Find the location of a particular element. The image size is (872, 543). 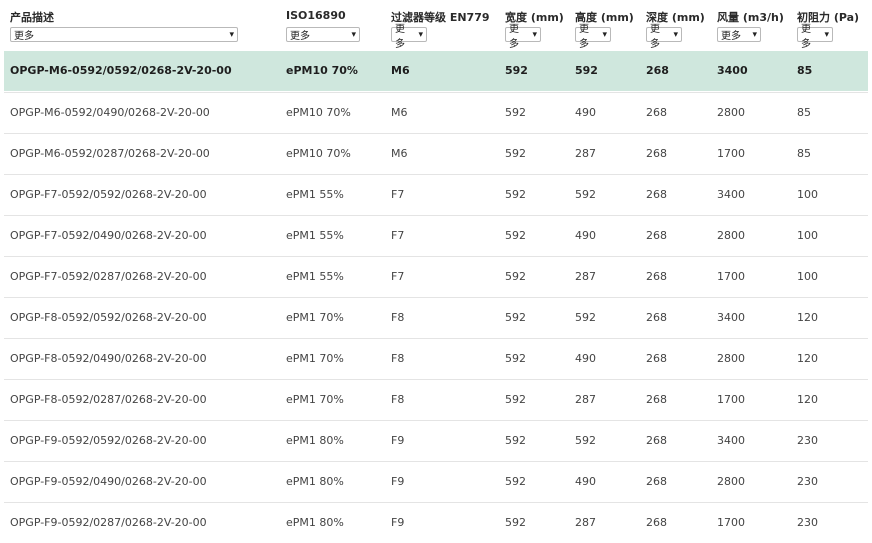

filter-select-d: 更多 ▾ is located at coordinates (664, 37).